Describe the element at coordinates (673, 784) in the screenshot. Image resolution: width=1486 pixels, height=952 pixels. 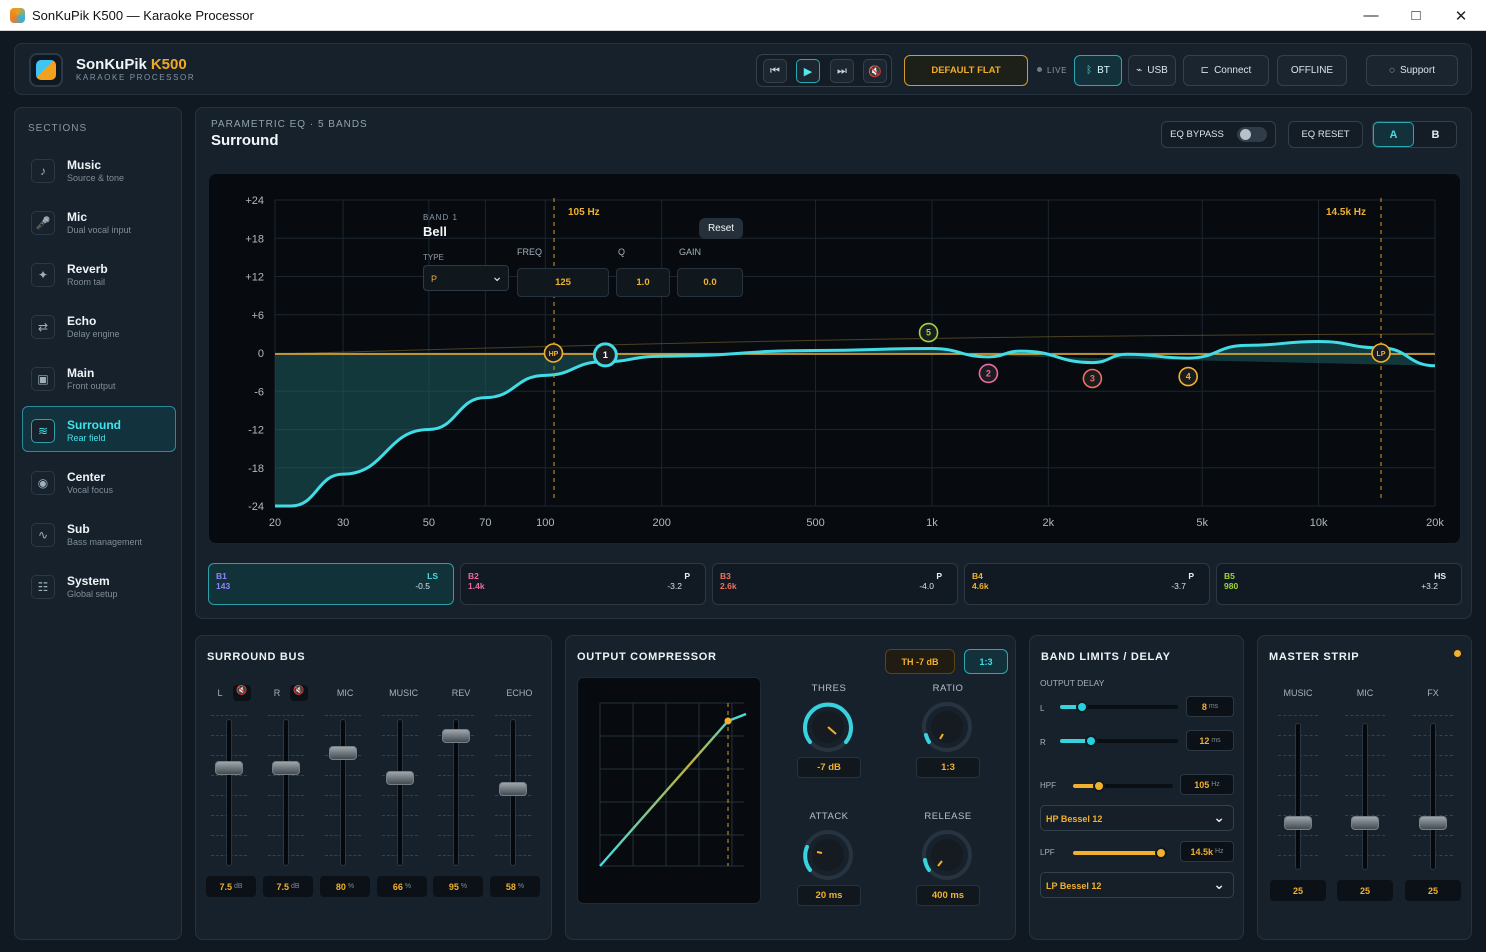
I see `transfer-curve-svg` at that location.